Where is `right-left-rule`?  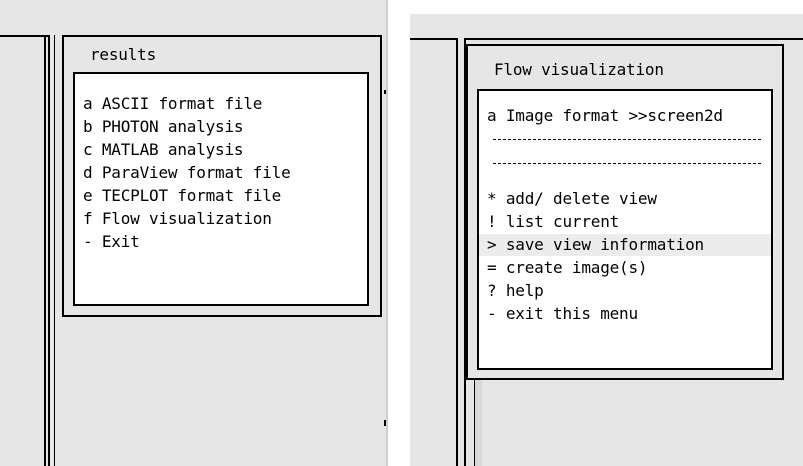
right-left-rule is located at coordinates (461, 252).